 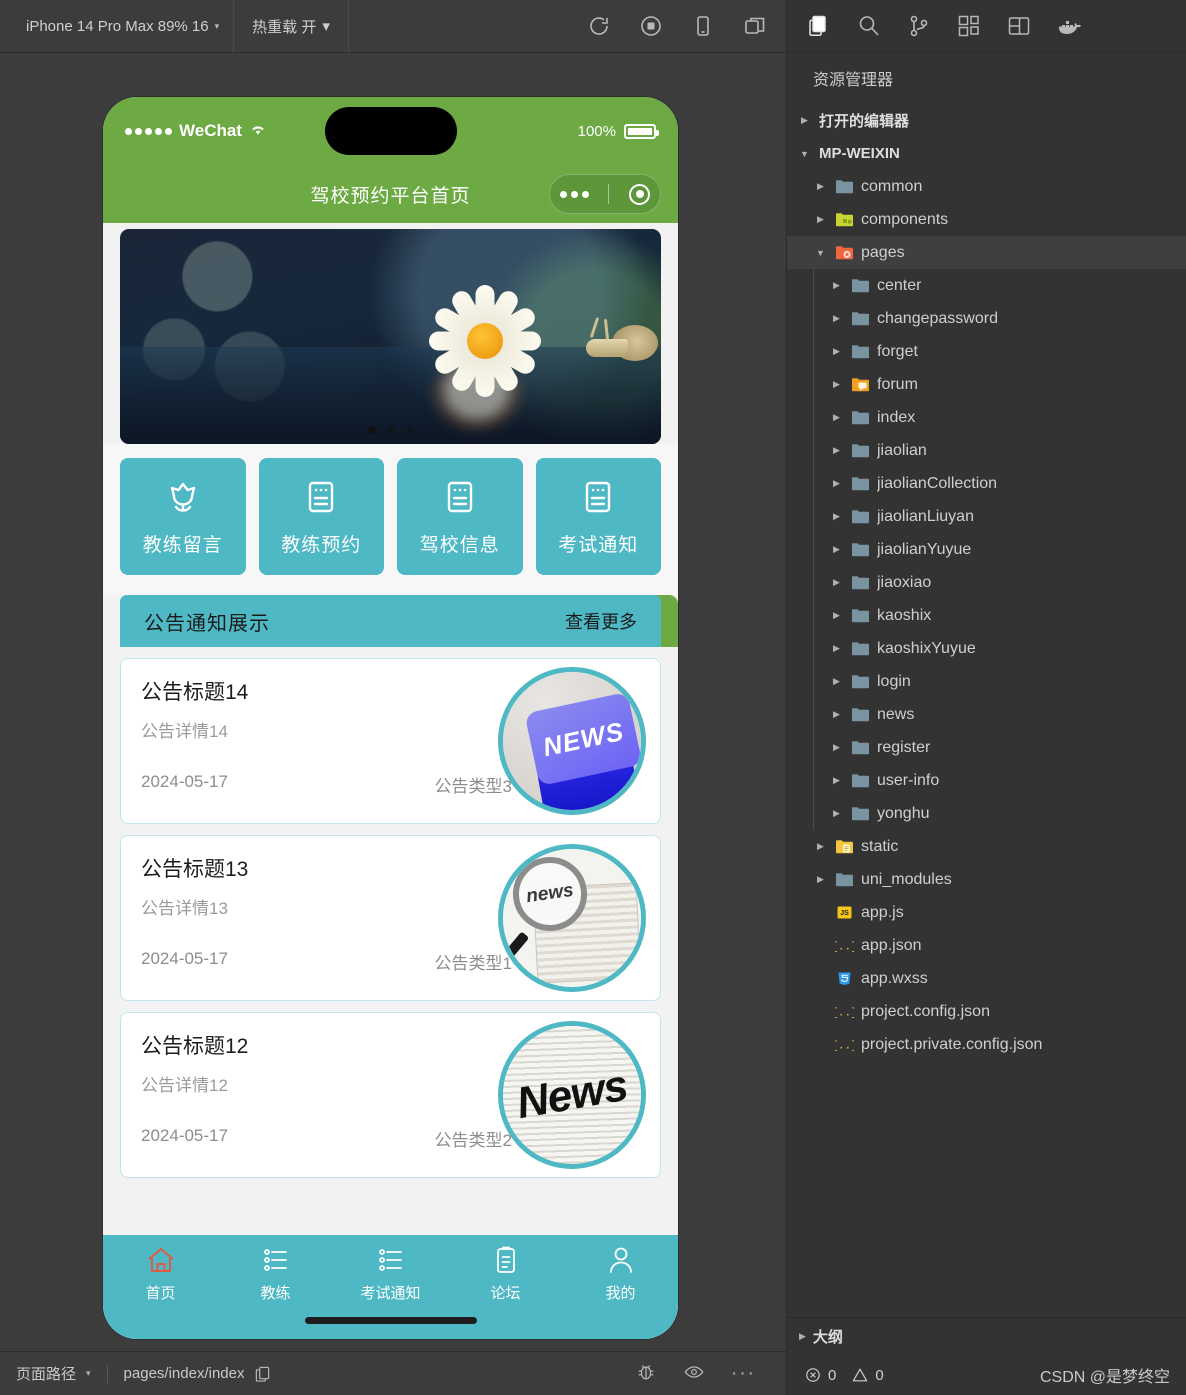 I want to click on tree-item-label: app.wxss, so click(x=894, y=978).